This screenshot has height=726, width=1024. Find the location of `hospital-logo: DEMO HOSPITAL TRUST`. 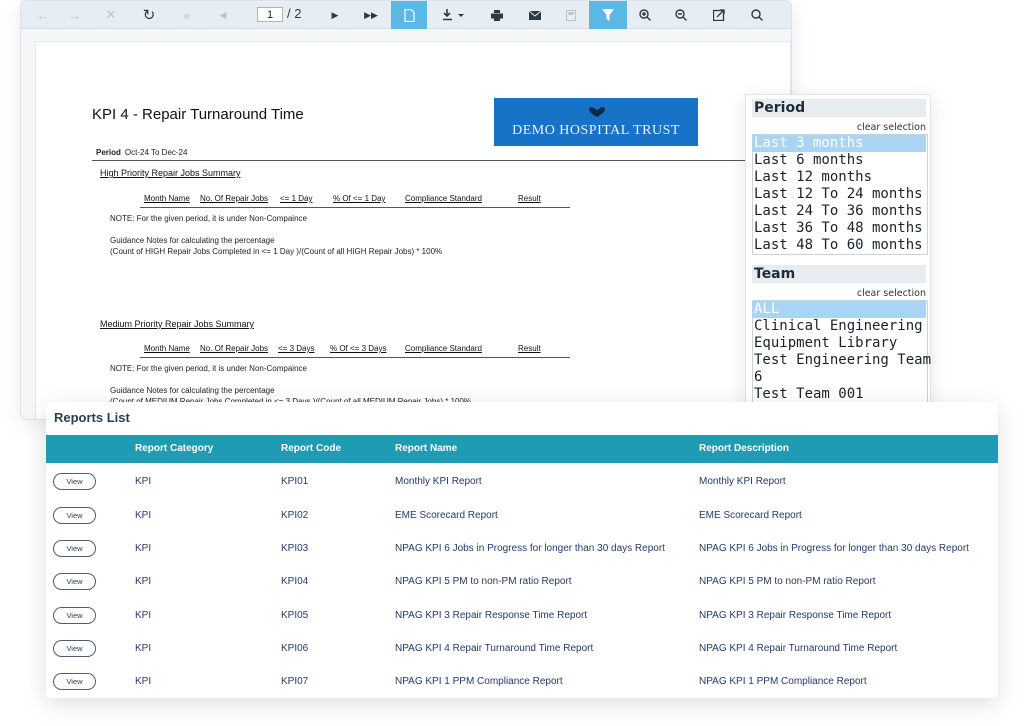

hospital-logo: DEMO HOSPITAL TRUST is located at coordinates (596, 122).